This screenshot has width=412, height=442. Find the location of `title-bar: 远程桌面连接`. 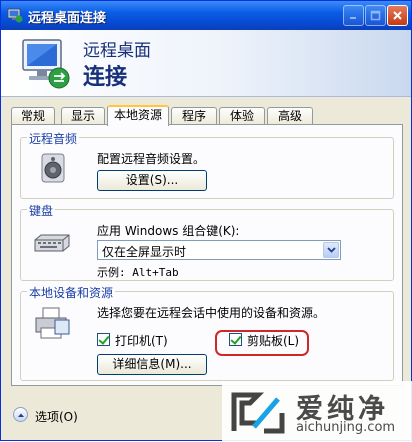

title-bar: 远程桌面连接 is located at coordinates (206, 15).